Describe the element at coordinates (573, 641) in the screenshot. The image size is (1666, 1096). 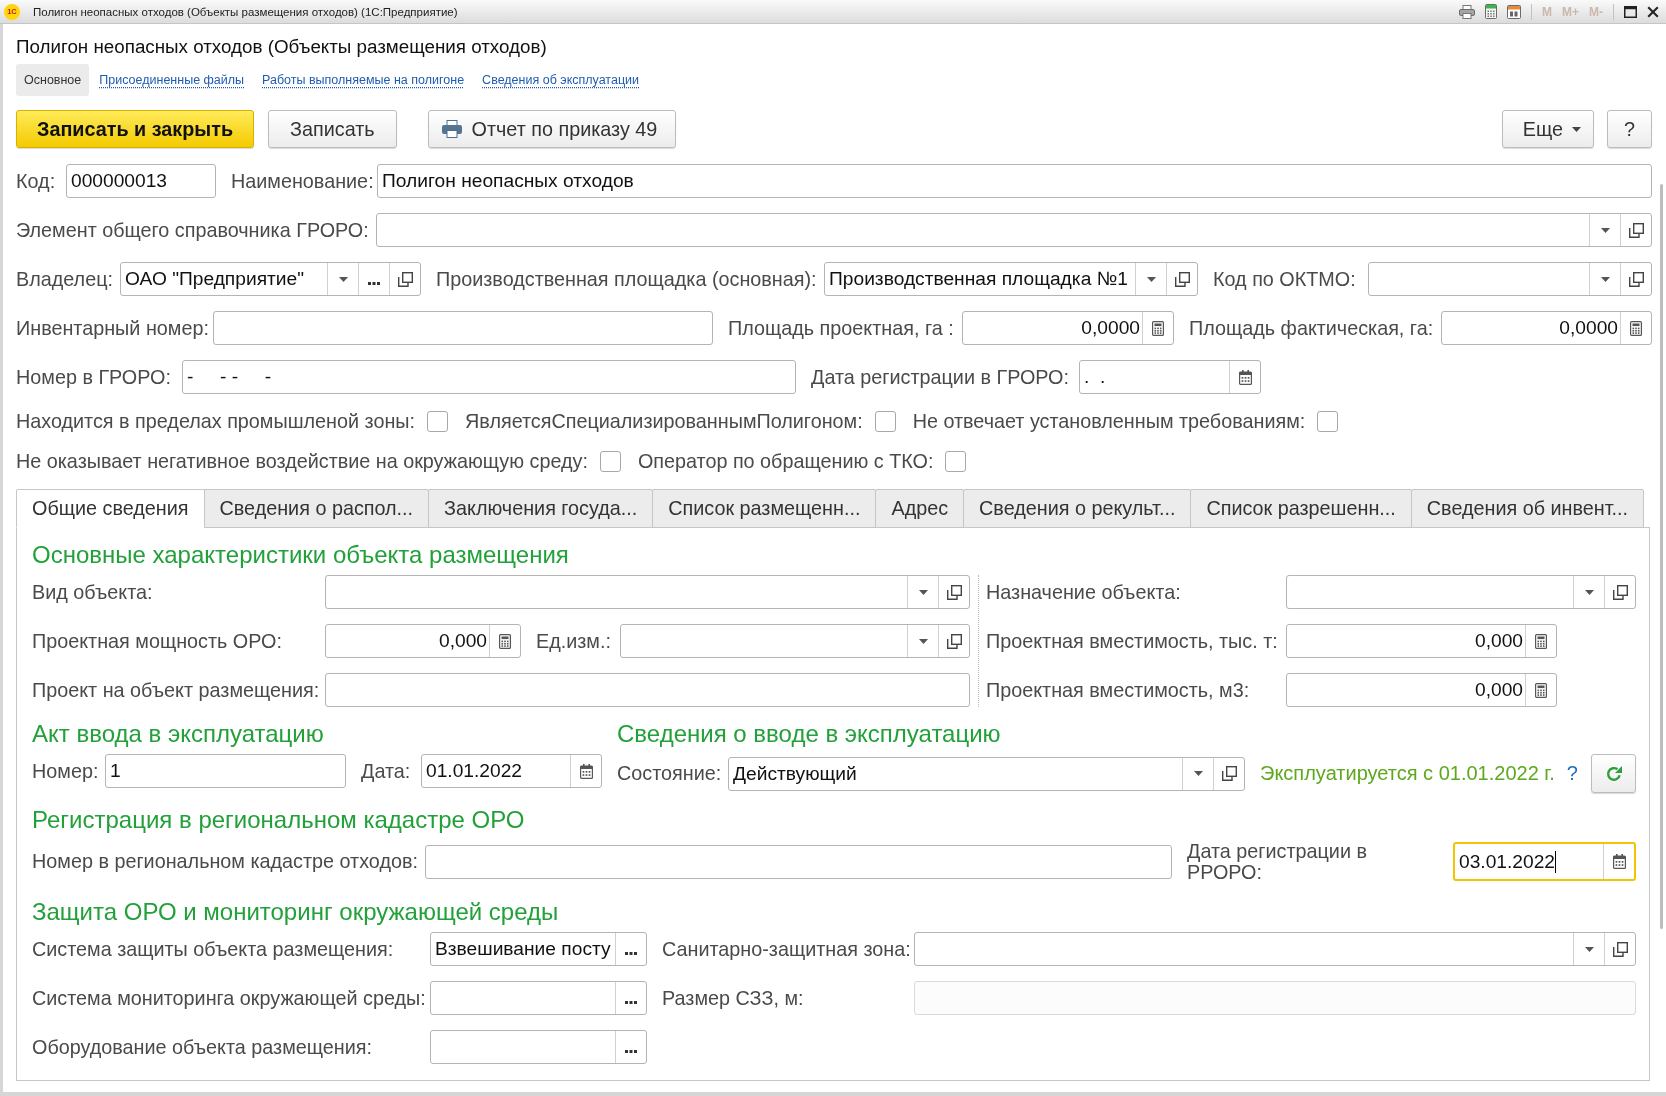
I see `field-label: Ед.изм.:` at that location.